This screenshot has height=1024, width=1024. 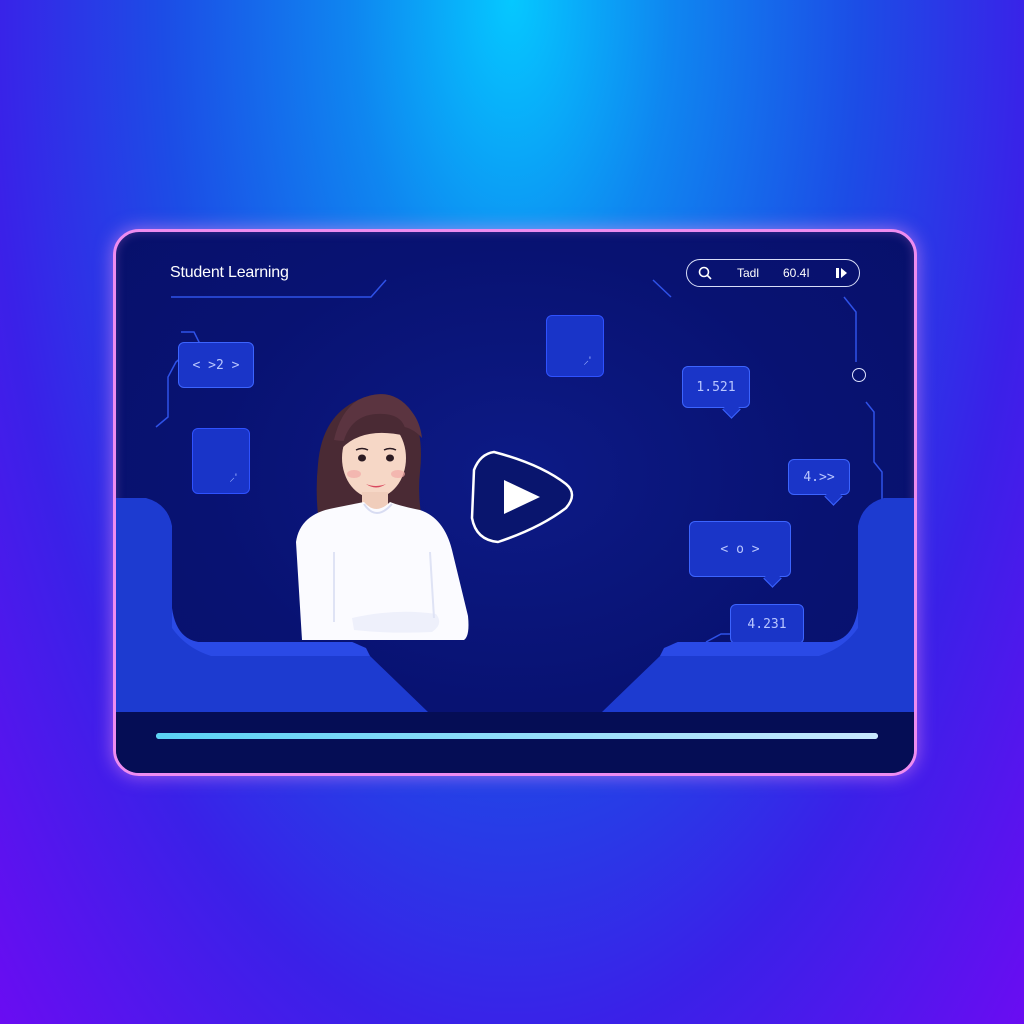 What do you see at coordinates (842, 273) in the screenshot?
I see `volume-icon` at bounding box center [842, 273].